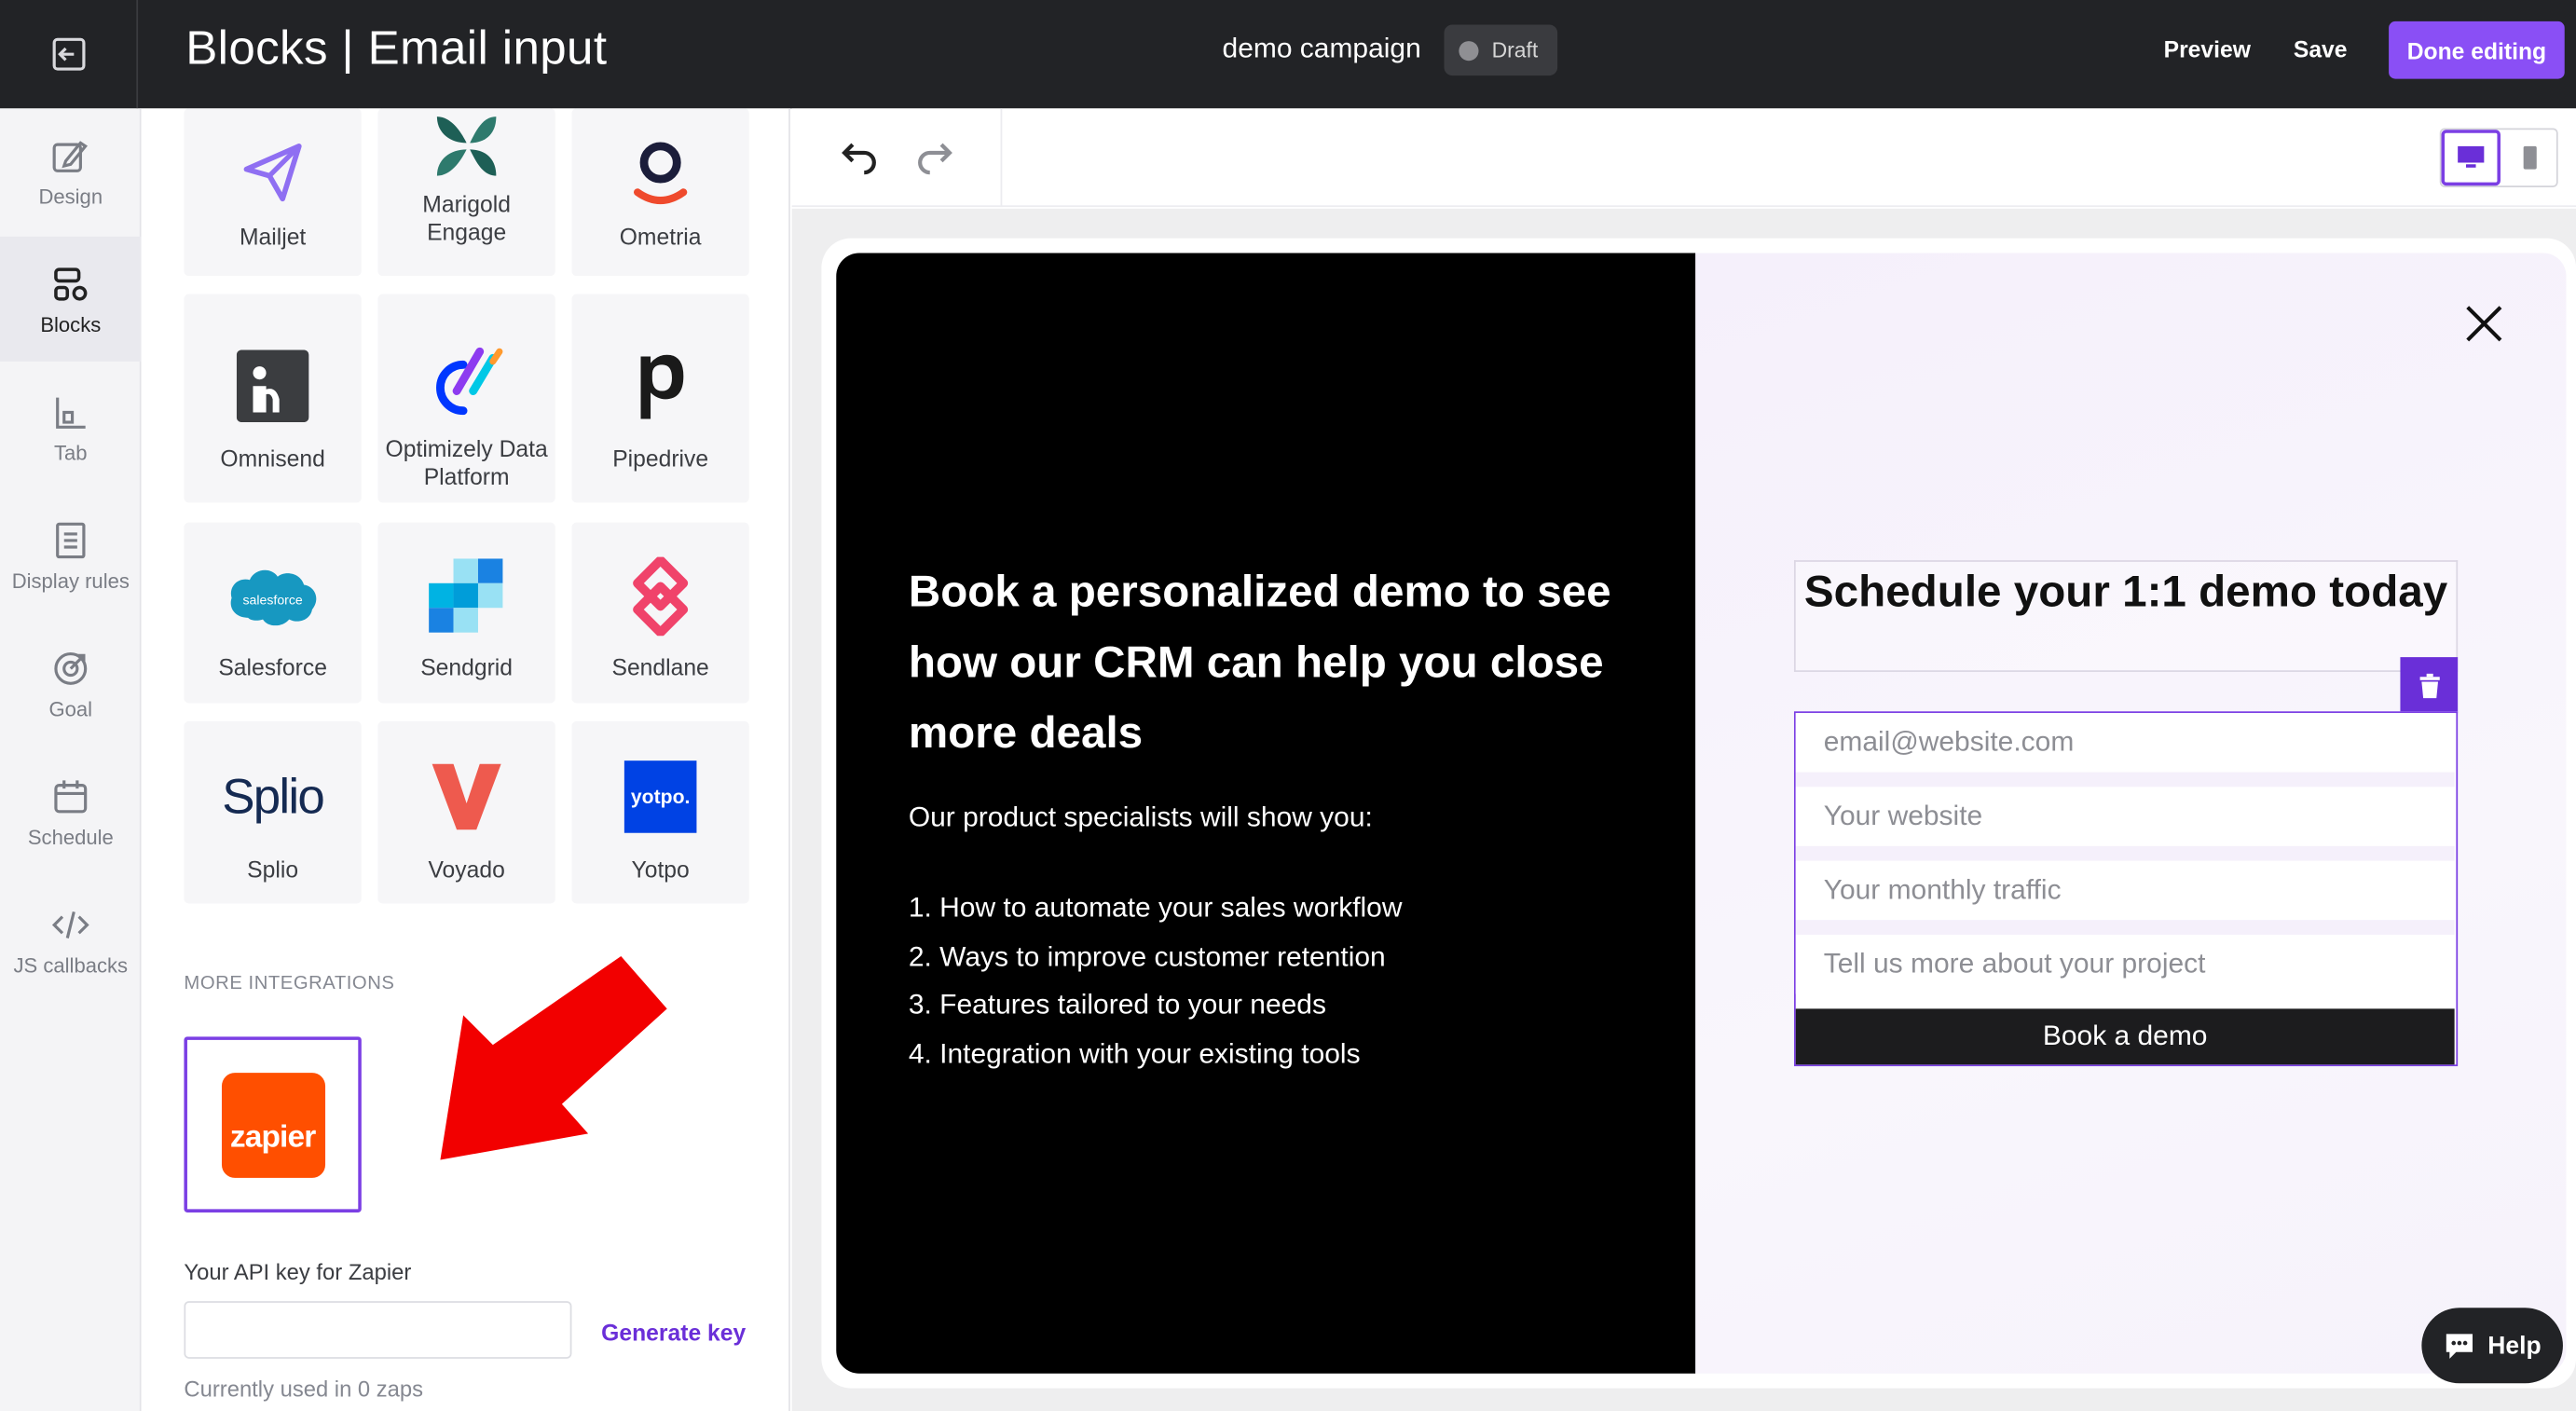 The width and height of the screenshot is (2576, 1411). What do you see at coordinates (466, 596) in the screenshot?
I see `sendgrid-icon` at bounding box center [466, 596].